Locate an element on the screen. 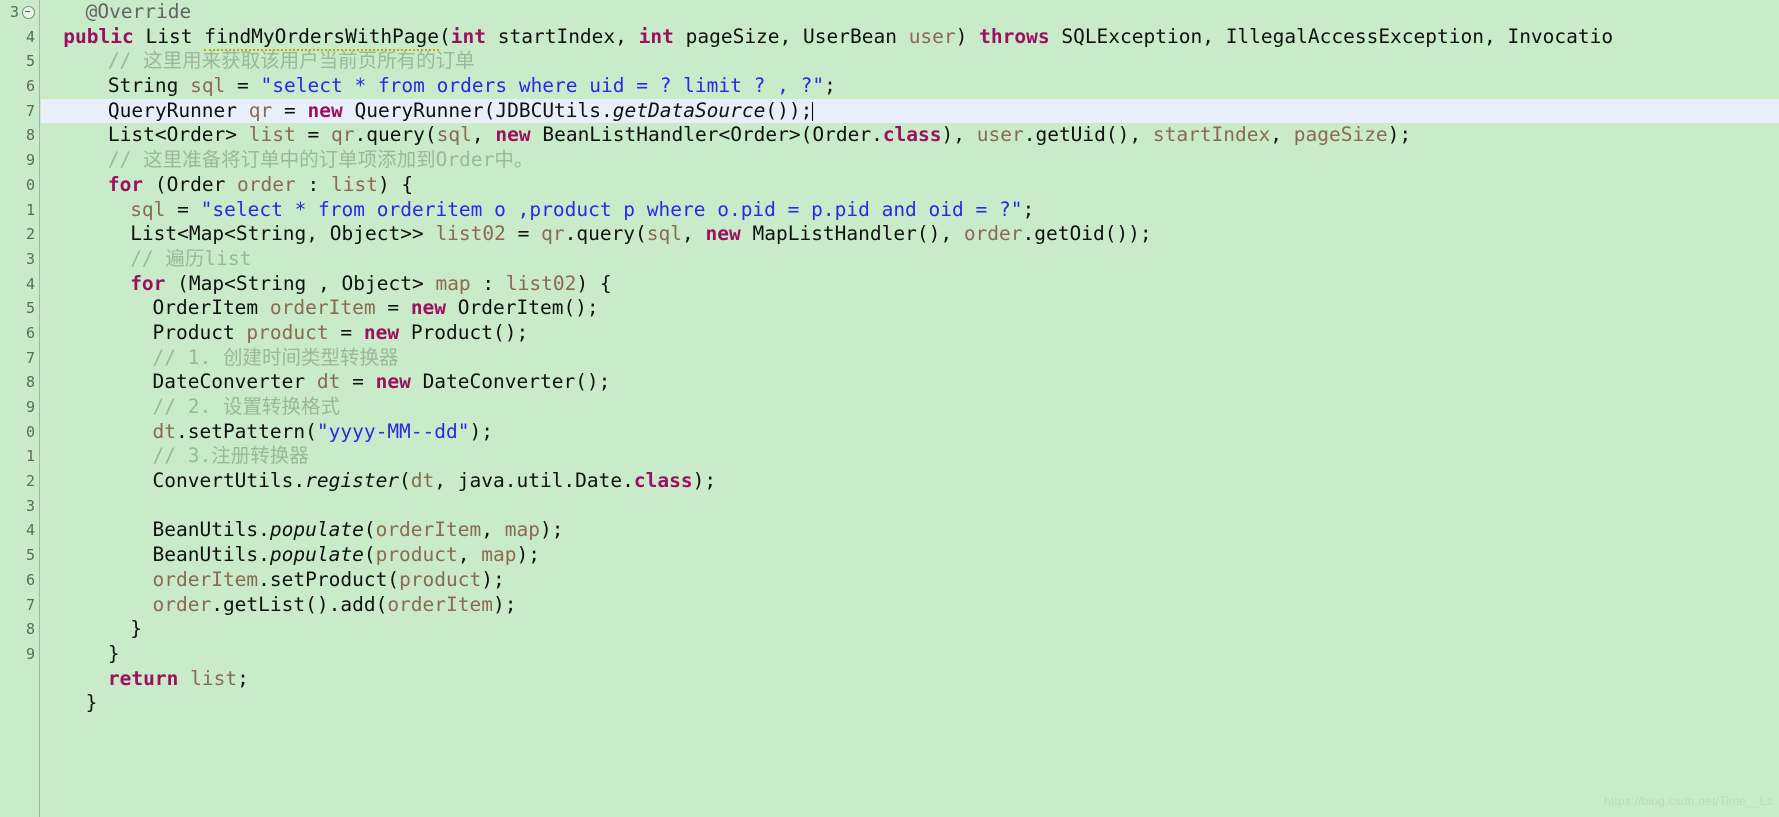 The width and height of the screenshot is (1779, 817). code-token: // 3. is located at coordinates (182, 456).